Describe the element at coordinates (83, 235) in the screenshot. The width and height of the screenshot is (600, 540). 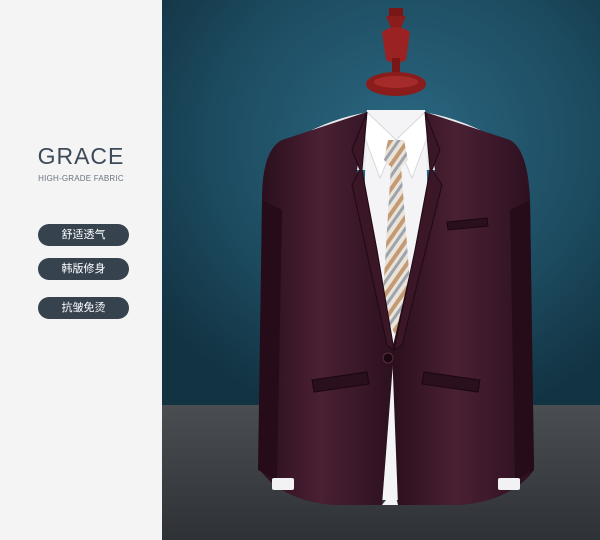
I see `feature-badge-breathable: 舒适透气` at that location.